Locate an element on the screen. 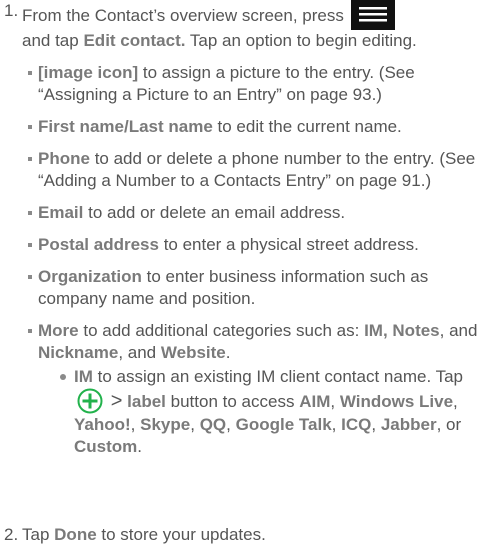 The image size is (491, 550). menu-key-icon is located at coordinates (372, 15).